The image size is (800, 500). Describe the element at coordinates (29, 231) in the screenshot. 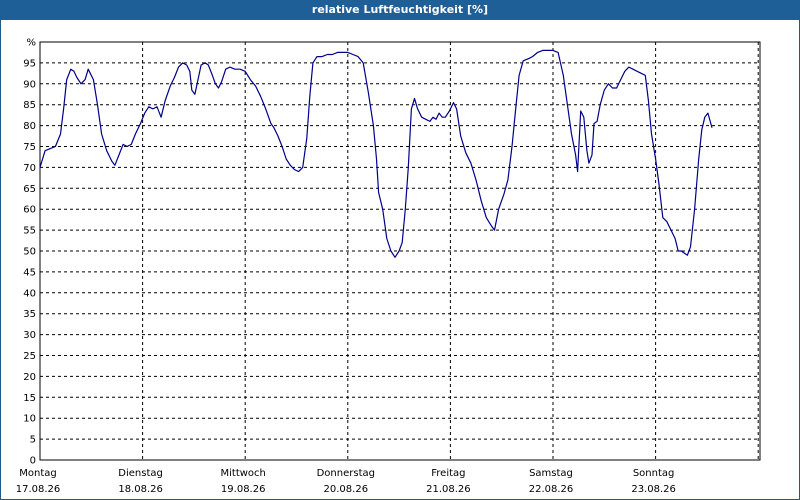

I see `y-tick-label: 55` at that location.